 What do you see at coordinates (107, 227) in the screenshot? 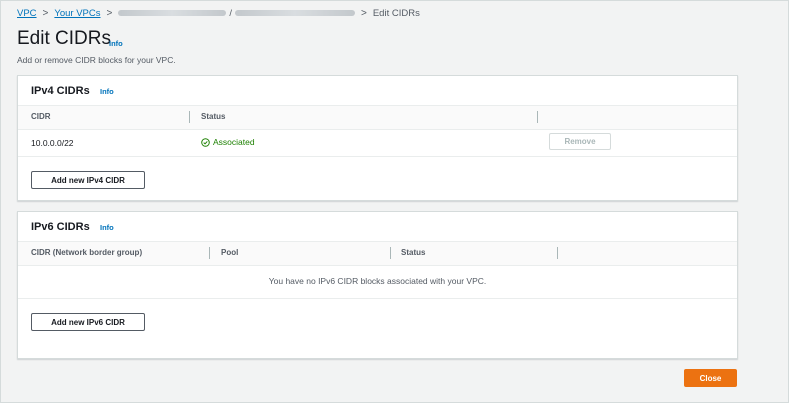
I see `ipv6-info-link: Info` at bounding box center [107, 227].